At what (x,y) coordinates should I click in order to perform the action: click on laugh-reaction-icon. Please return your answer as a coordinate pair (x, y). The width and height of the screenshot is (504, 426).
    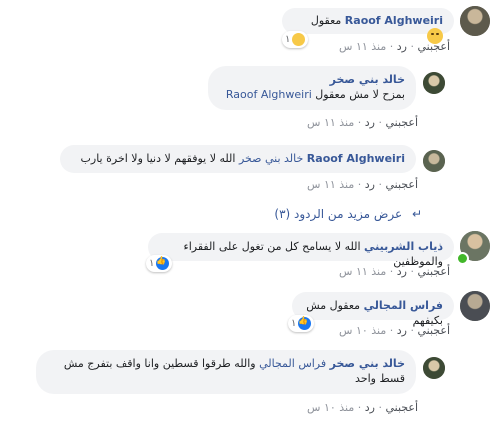
    Looking at the image, I should click on (299, 39).